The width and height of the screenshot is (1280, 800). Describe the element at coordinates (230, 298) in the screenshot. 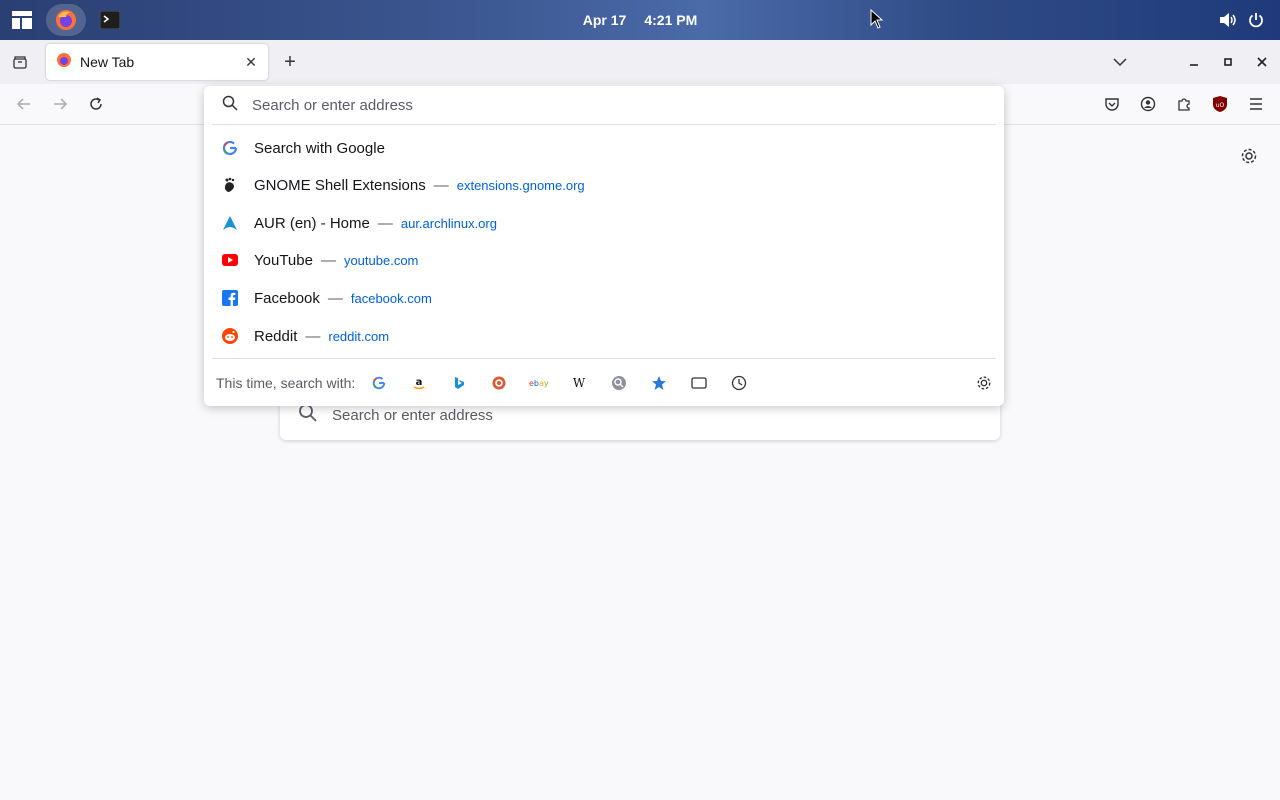

I see `facebook-icon` at that location.